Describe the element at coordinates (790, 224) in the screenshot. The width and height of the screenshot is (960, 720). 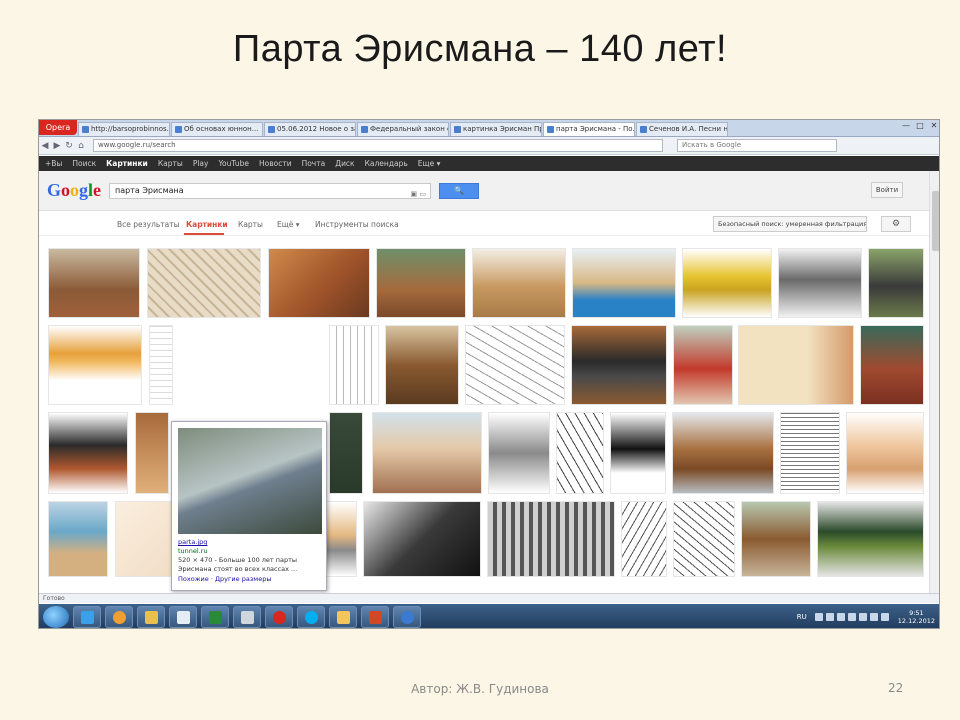
I see `safesearch-dropdown: Безопасный поиск: умеренная фильтрация ▾` at that location.